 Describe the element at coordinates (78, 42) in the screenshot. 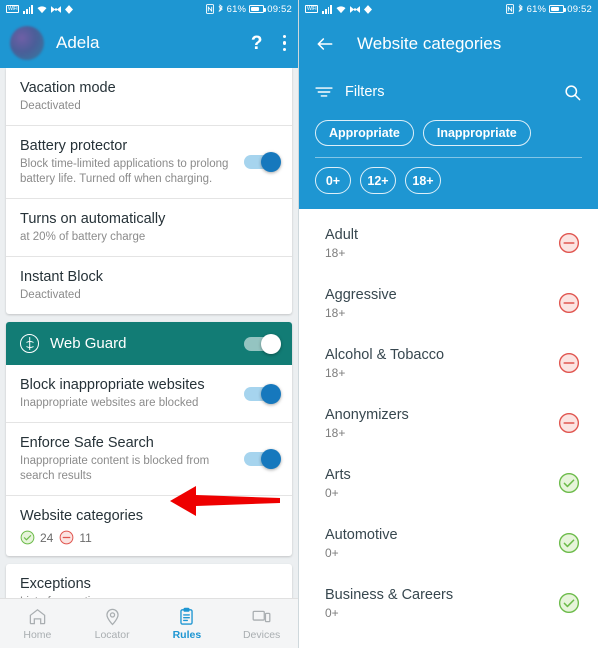

I see `page-title: Adela` at that location.